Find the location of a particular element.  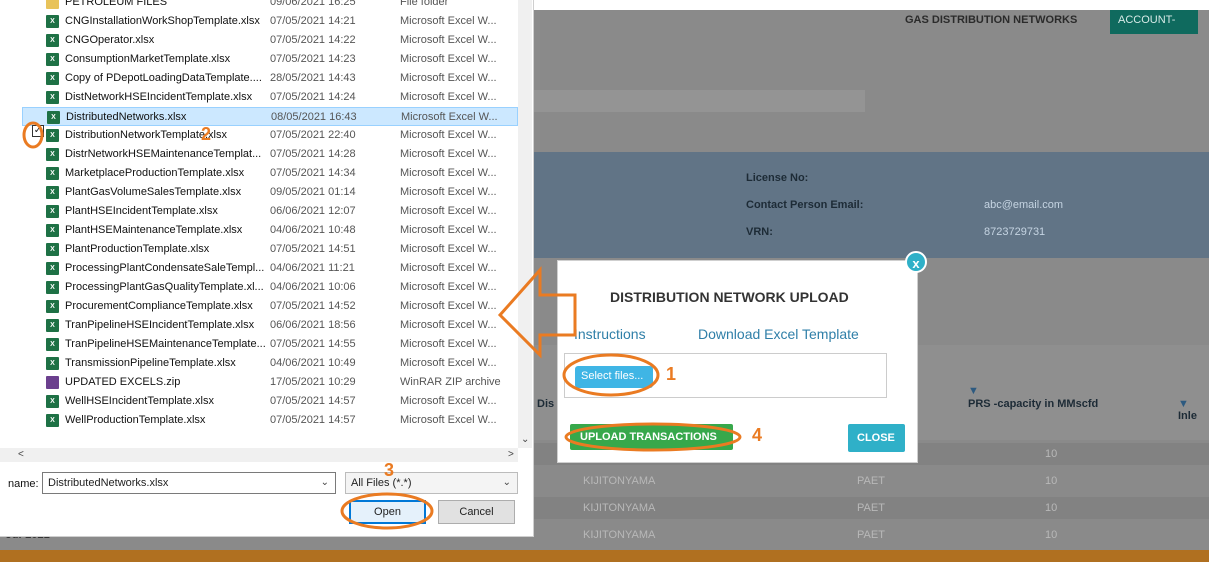

step-2-label: 2 is located at coordinates (206, 134).